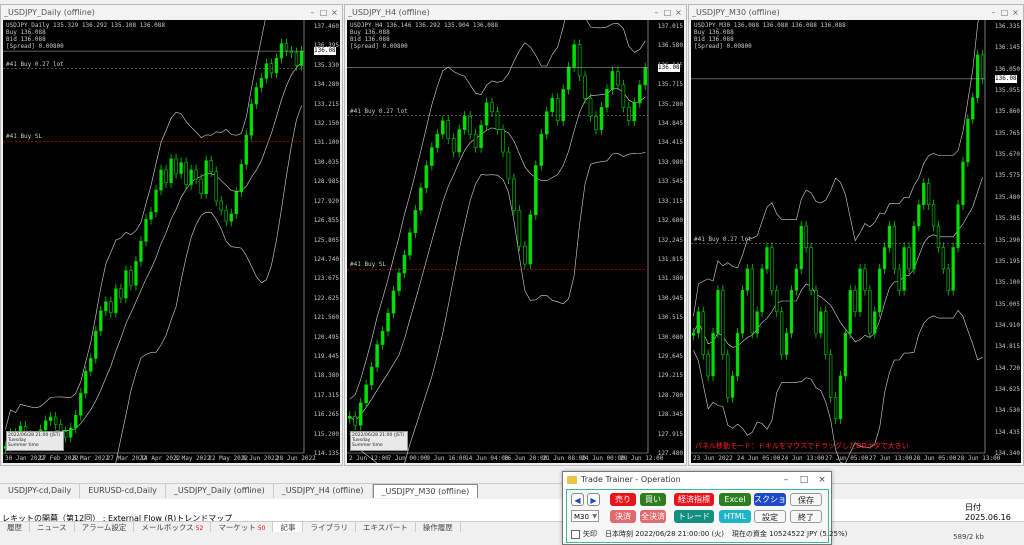  Describe the element at coordinates (575, 534) in the screenshot. I see `arrow-checkbox` at that location.